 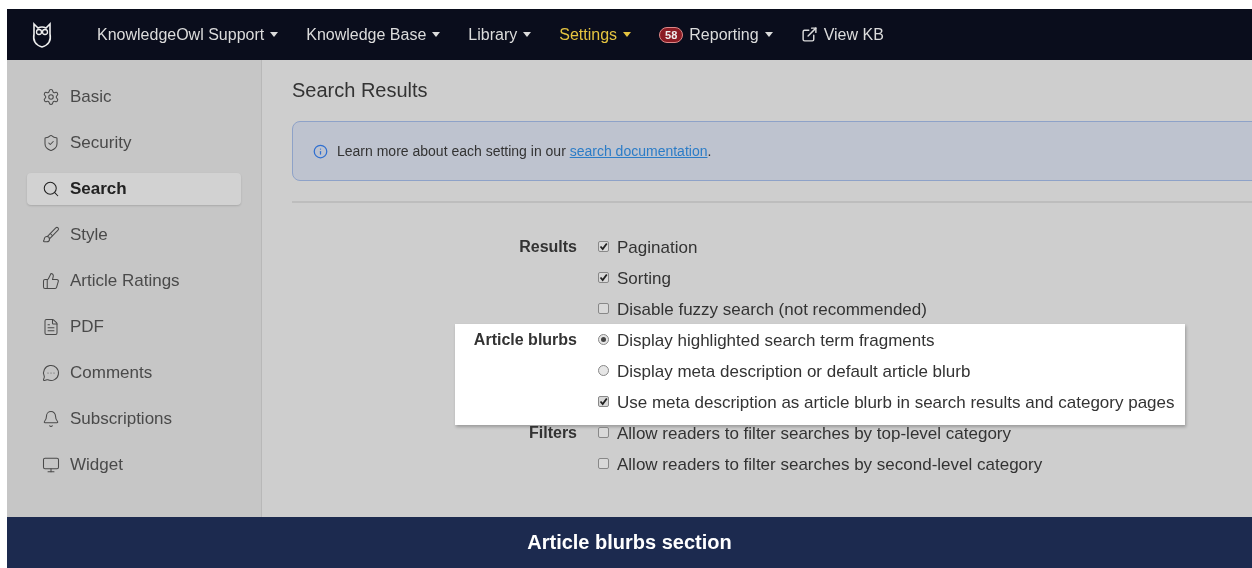 I want to click on thumbs-up-icon, so click(x=51, y=281).